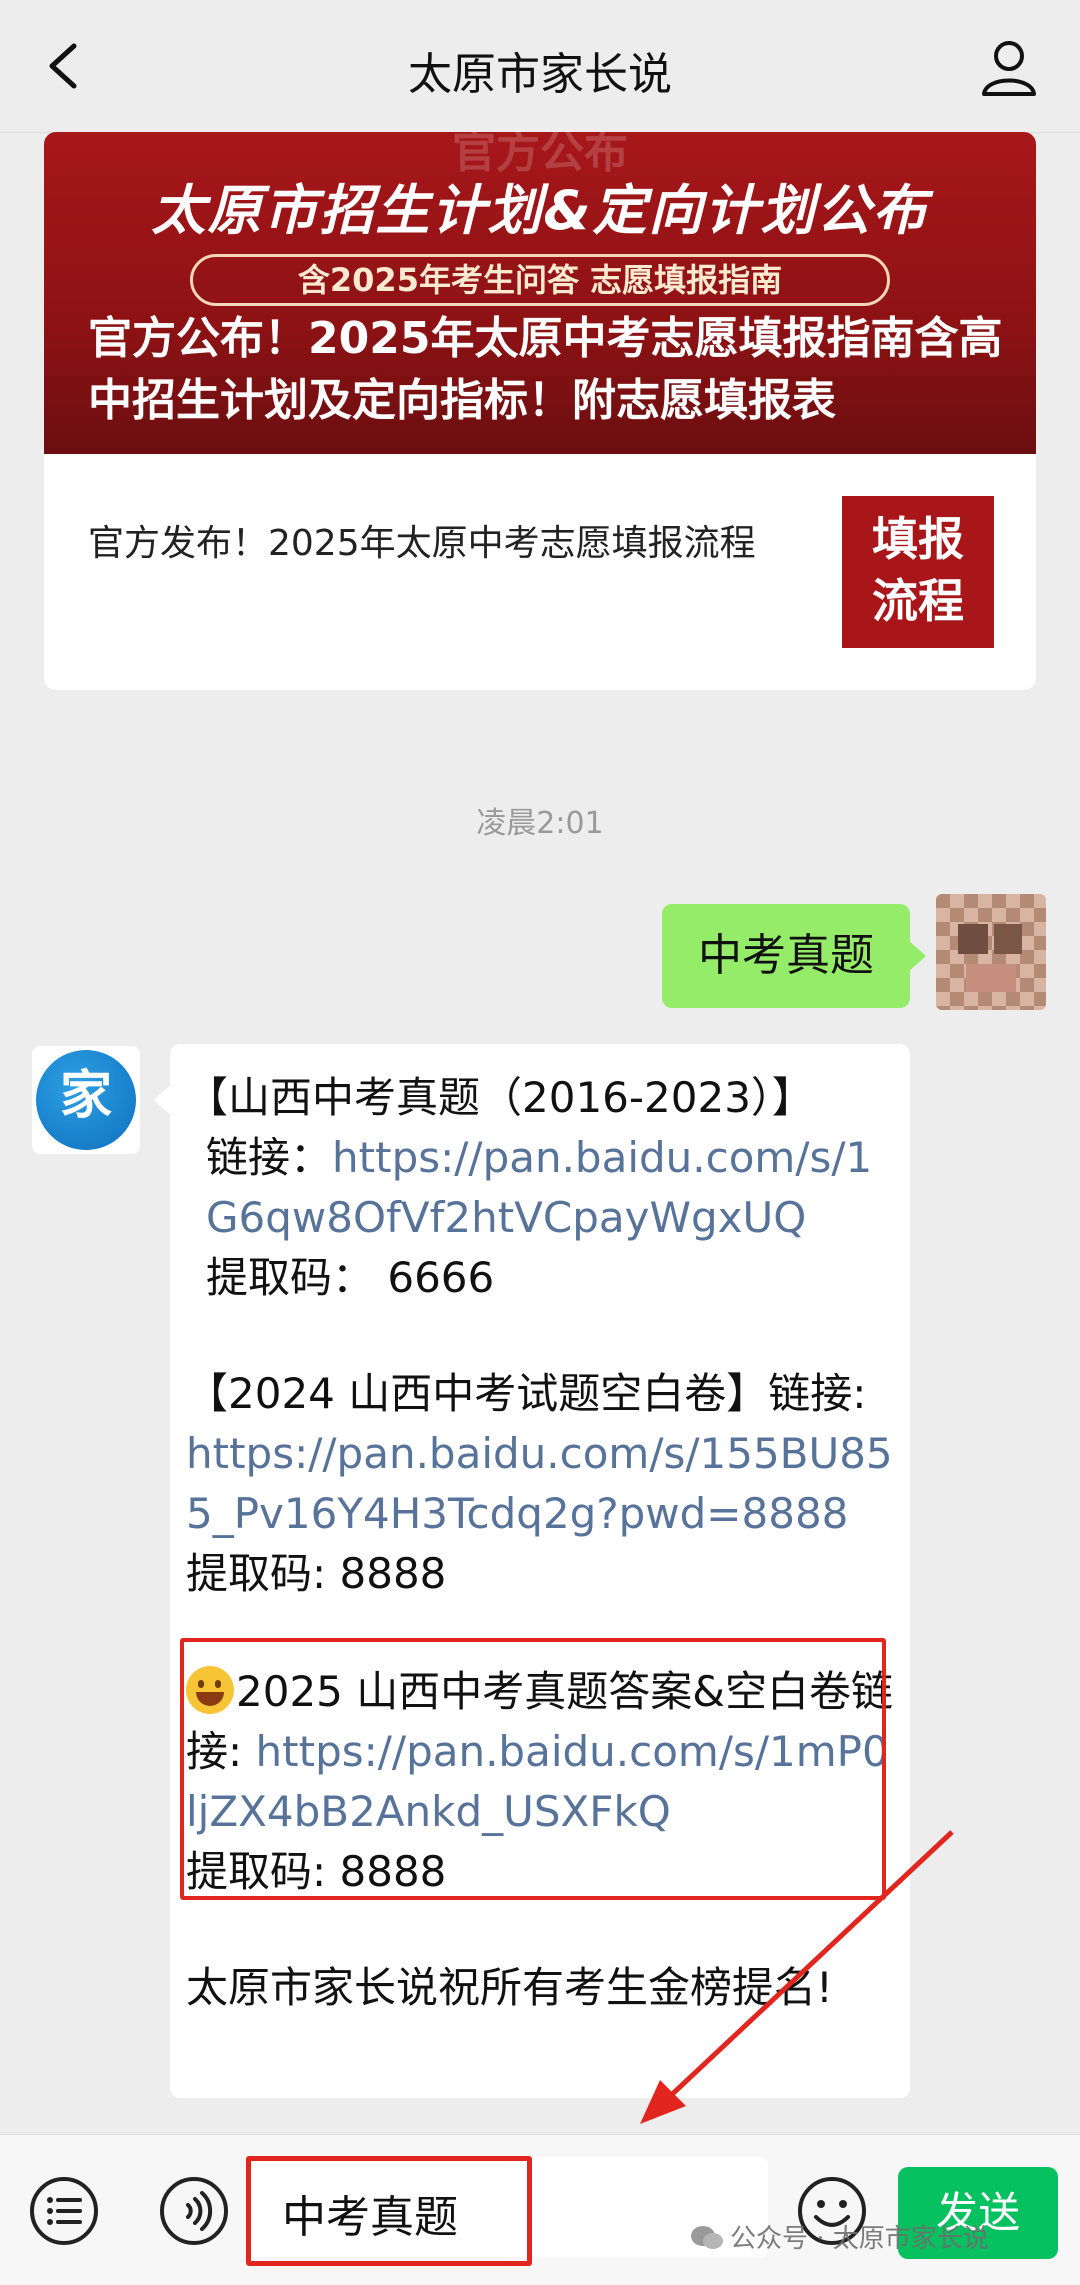 The width and height of the screenshot is (1080, 2285). I want to click on input-toolbar: 中考真题 发送, so click(540, 2209).